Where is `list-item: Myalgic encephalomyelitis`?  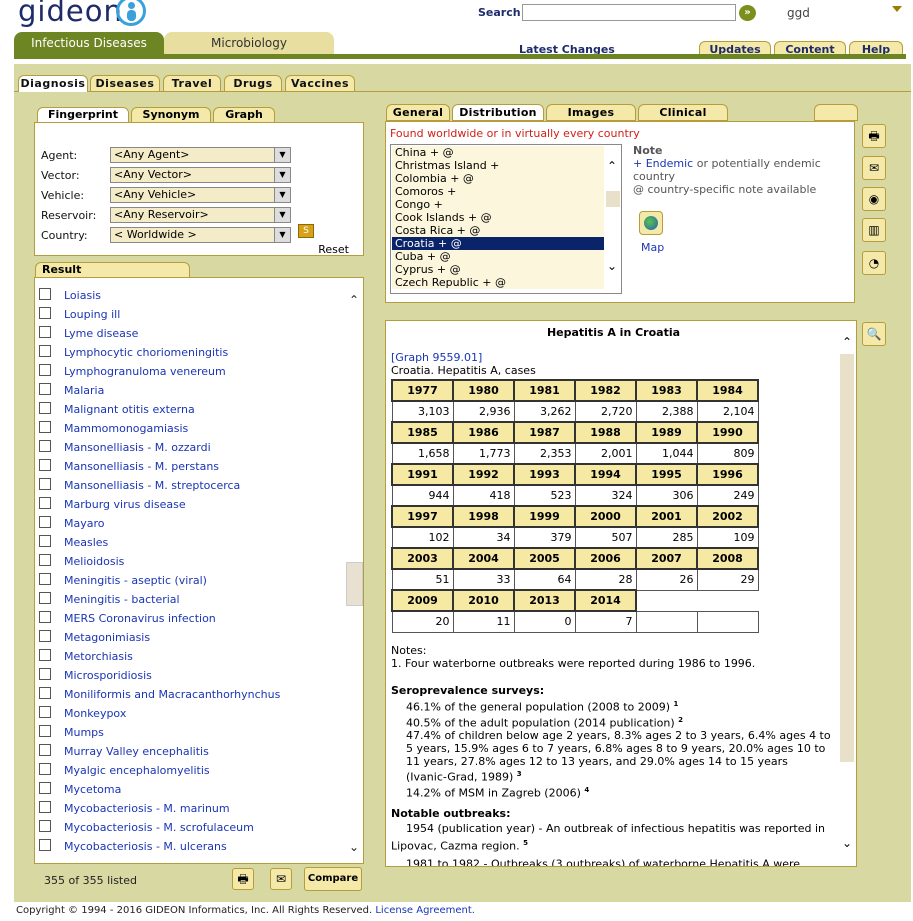
list-item: Myalgic encephalomyelitis is located at coordinates (194, 771).